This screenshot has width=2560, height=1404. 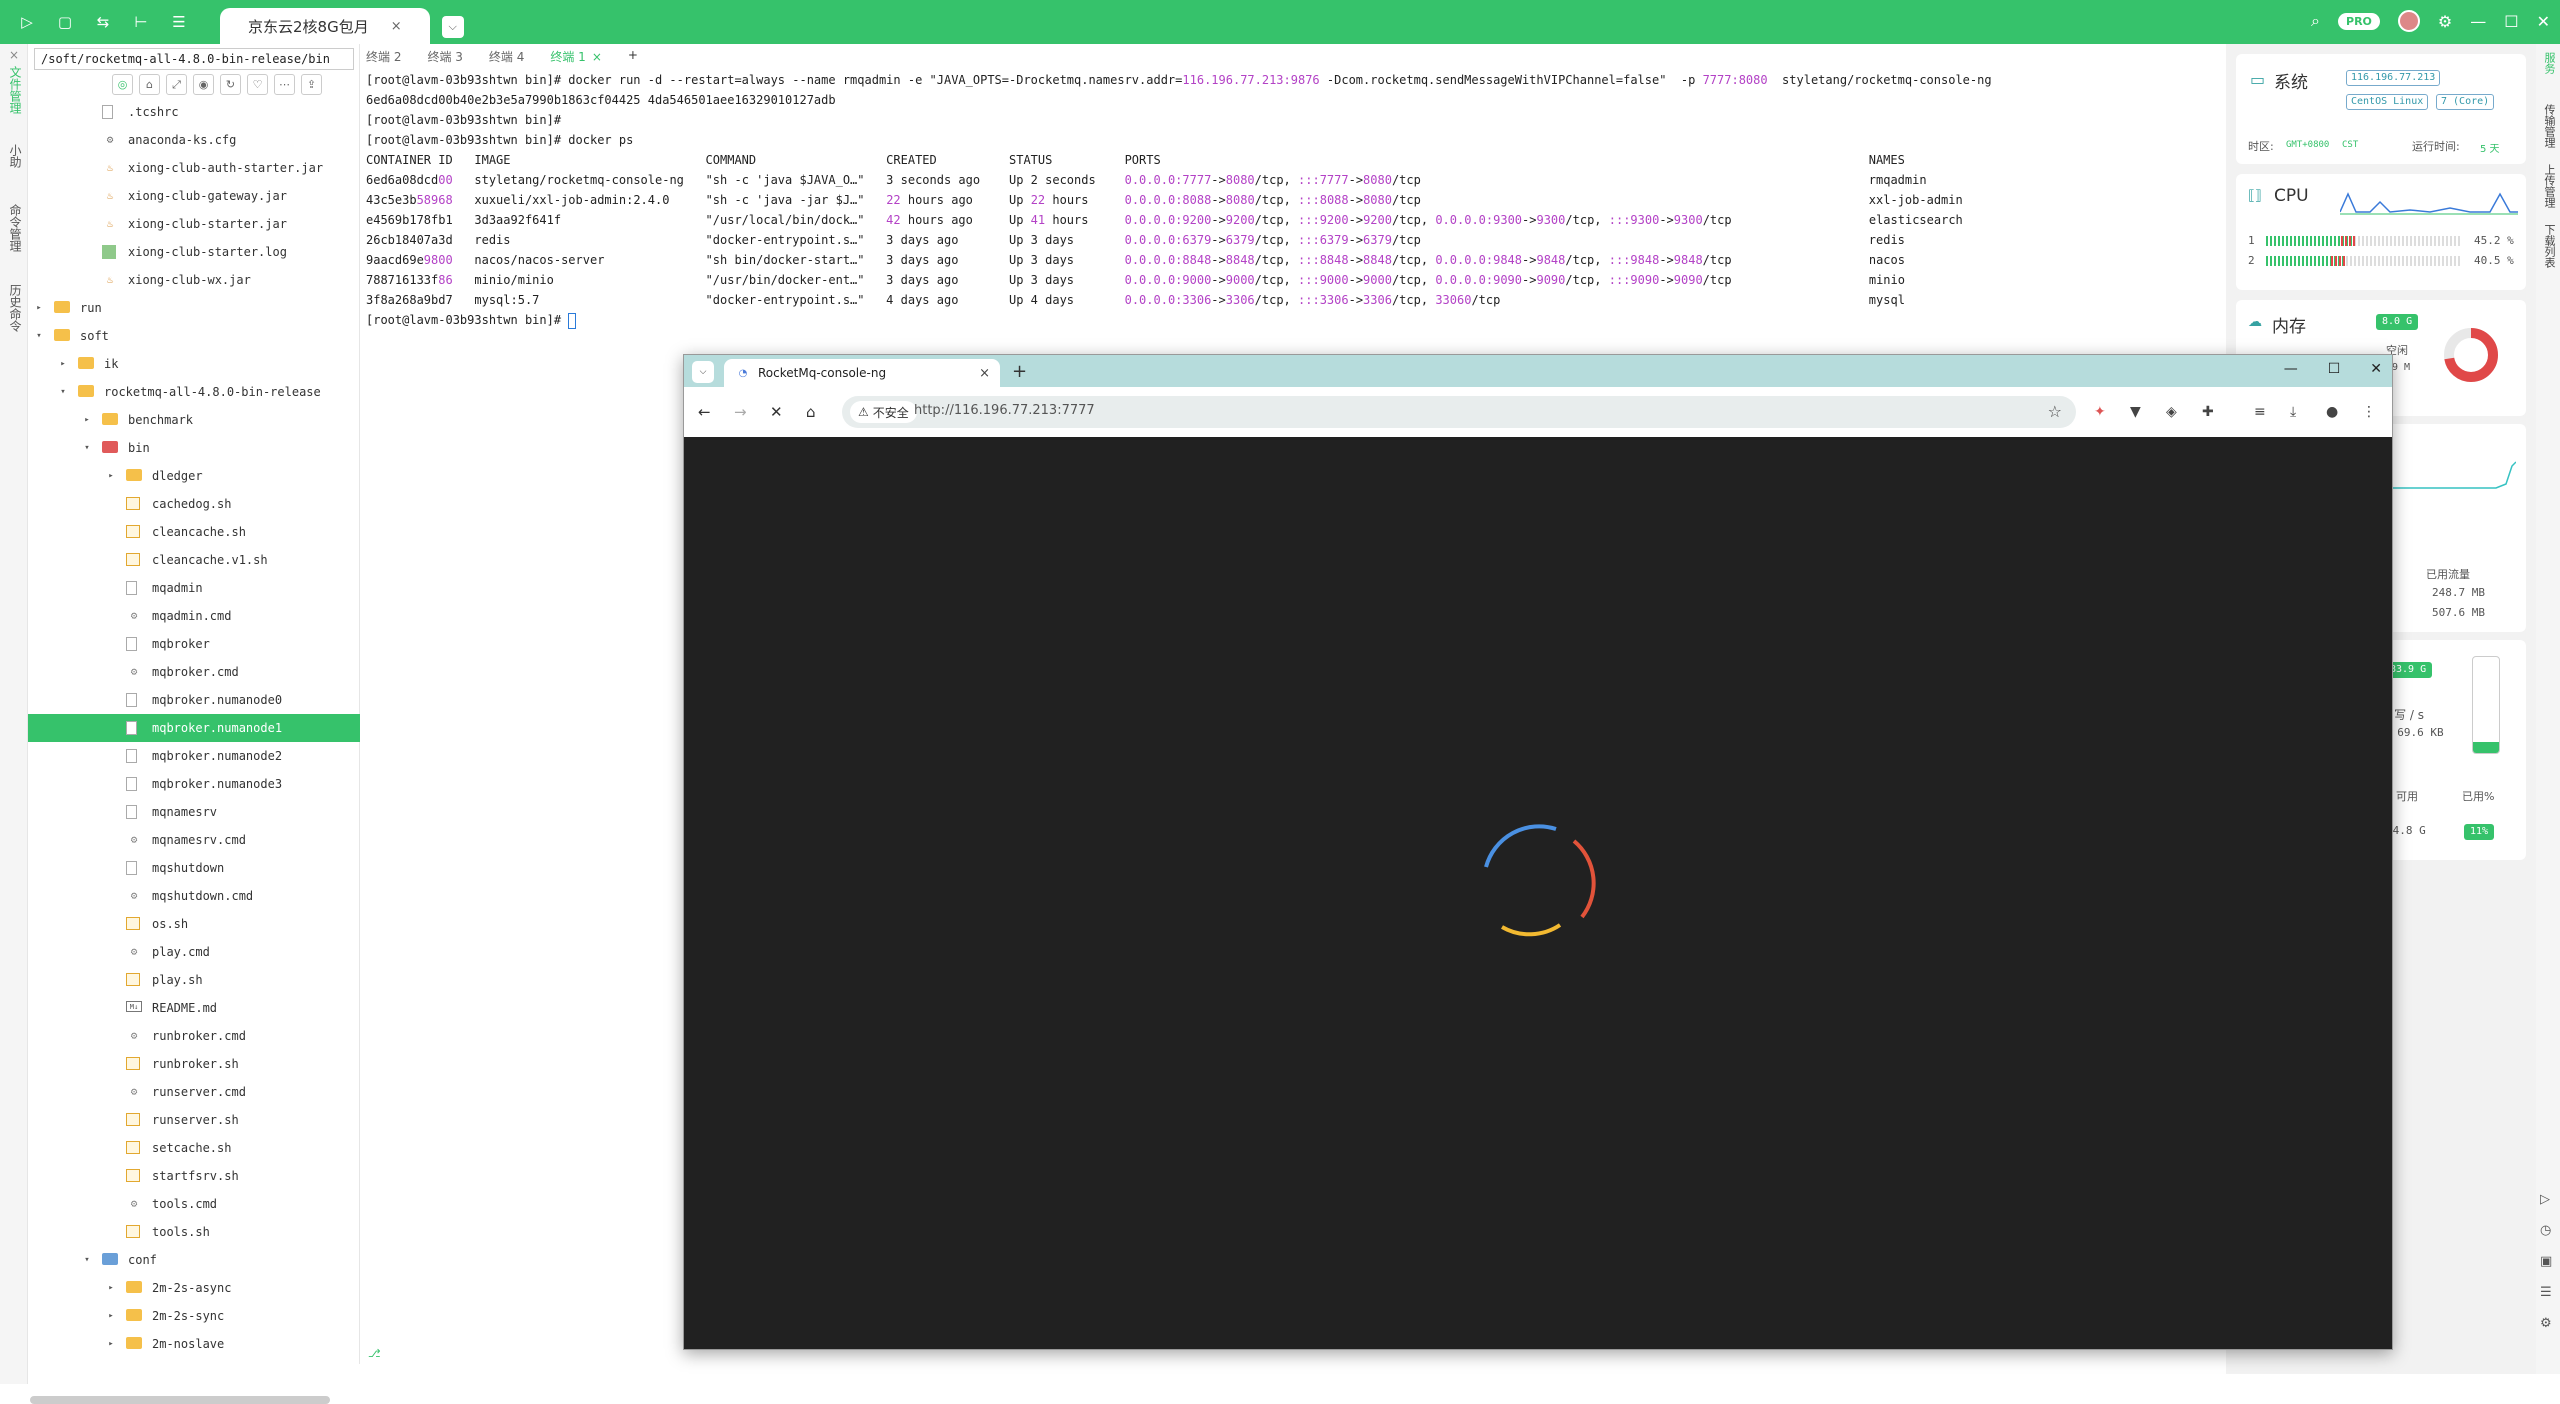 What do you see at coordinates (180, 1400) in the screenshot?
I see `horizontal-scrollbar` at bounding box center [180, 1400].